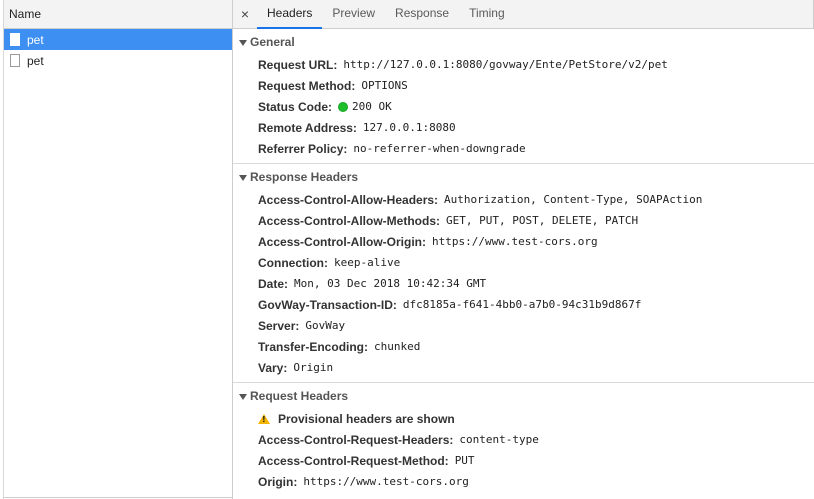 The width and height of the screenshot is (814, 499). Describe the element at coordinates (523, 346) in the screenshot. I see `header-row: Transfer-Encoding: chunked` at that location.